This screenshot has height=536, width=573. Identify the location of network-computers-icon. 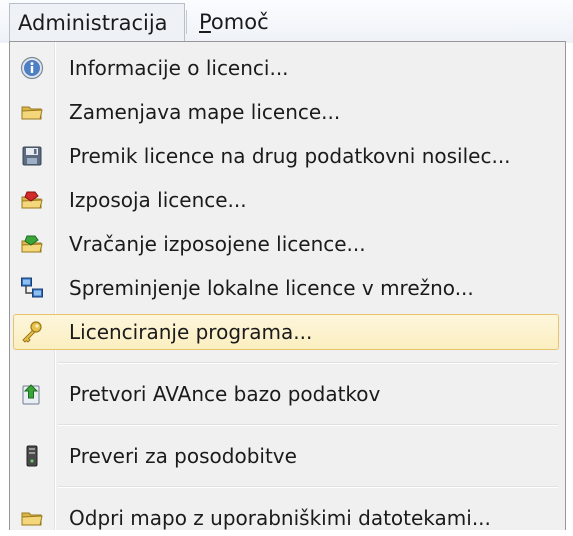
(32, 288).